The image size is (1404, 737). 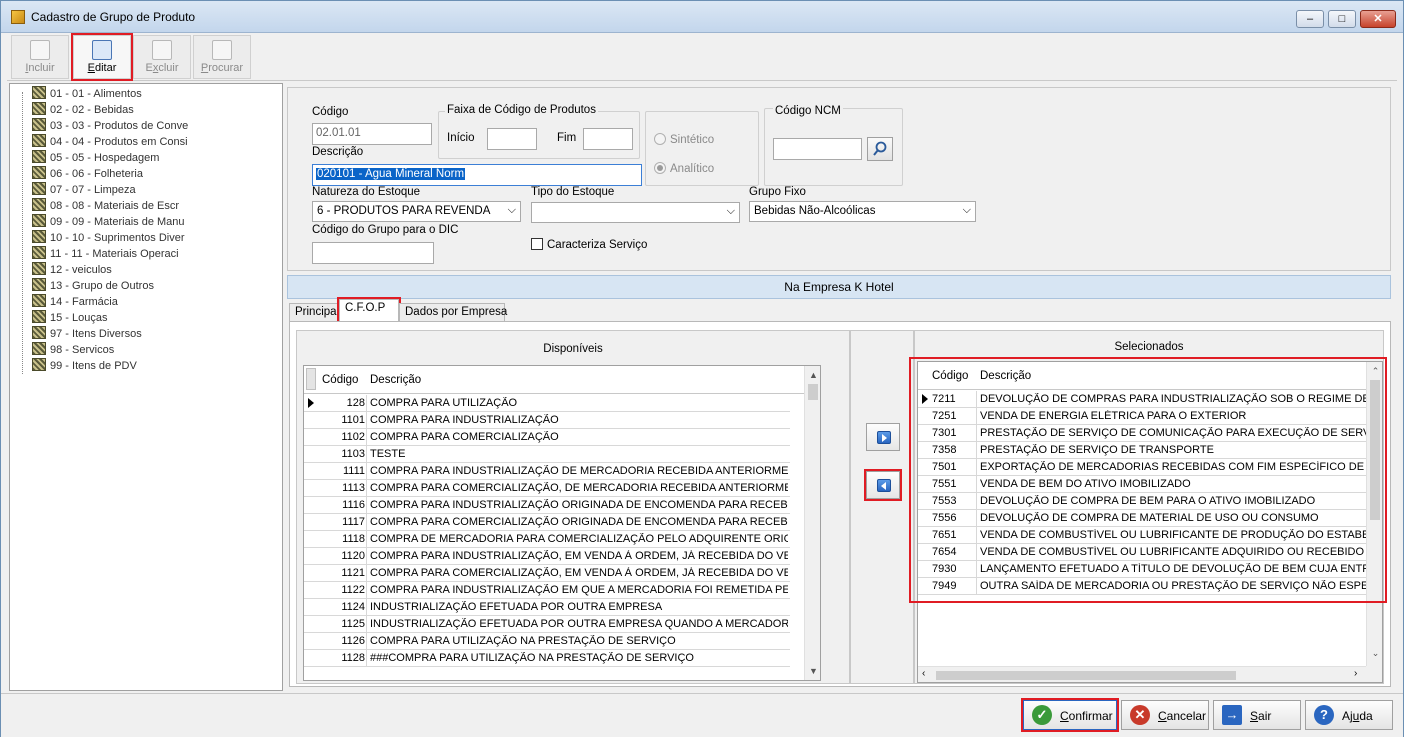 I want to click on table-row: 1103 TESTE, so click(x=547, y=454).